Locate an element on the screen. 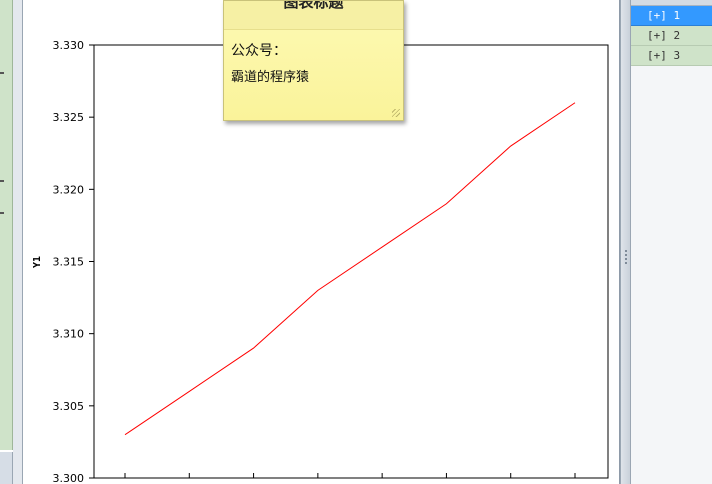 This screenshot has width=712, height=484. note-text-line: 霸道的程序猿 is located at coordinates (270, 77).